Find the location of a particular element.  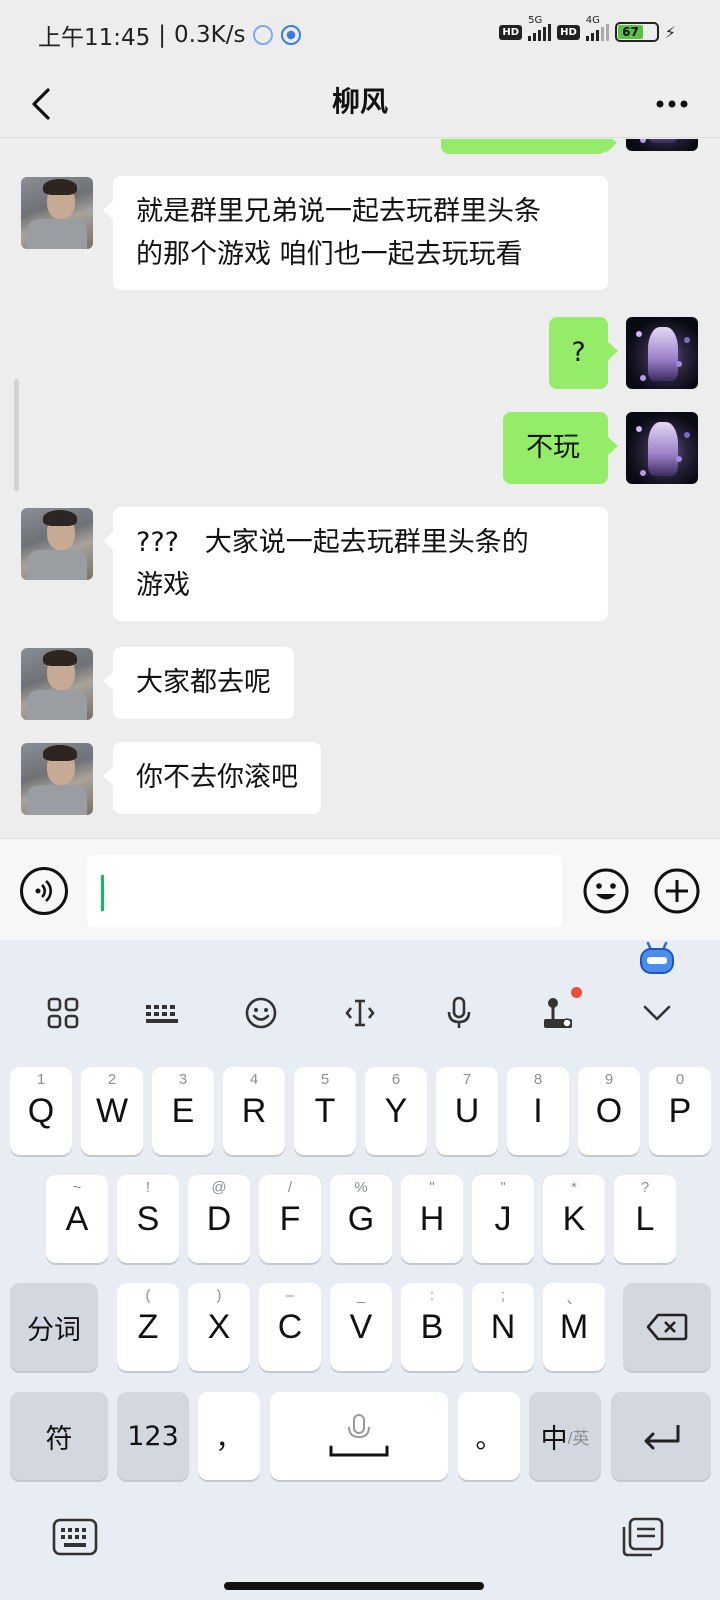

enter-icon is located at coordinates (662, 1437).